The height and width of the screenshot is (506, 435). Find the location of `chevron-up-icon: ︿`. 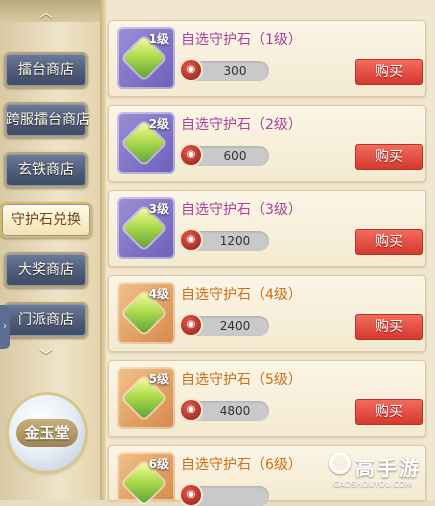

chevron-up-icon: ︿ is located at coordinates (46, 13).